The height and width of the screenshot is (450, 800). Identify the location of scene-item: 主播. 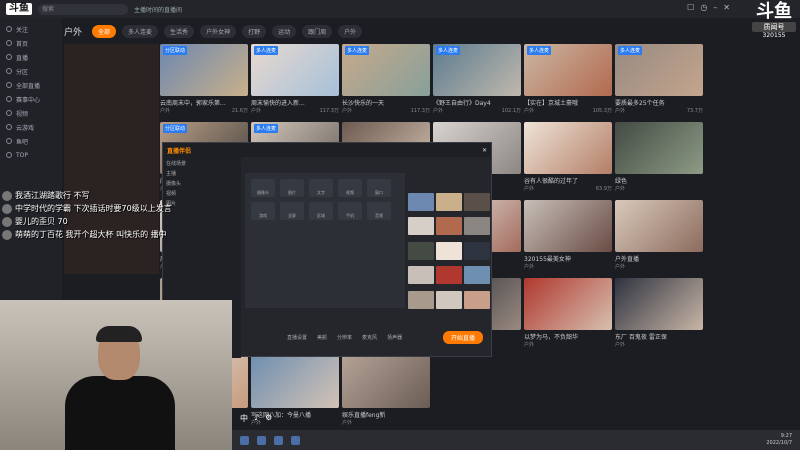
(202, 173).